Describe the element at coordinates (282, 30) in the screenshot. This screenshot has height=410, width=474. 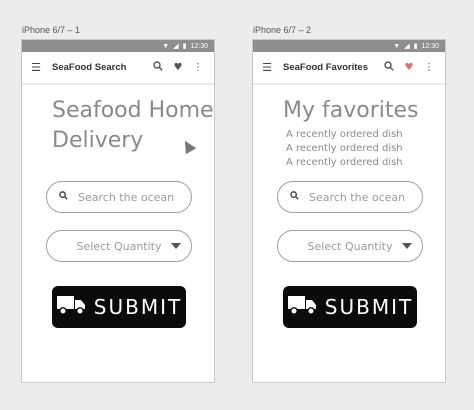
I see `artboard-label-2: iPhone 6/7 – 2` at that location.